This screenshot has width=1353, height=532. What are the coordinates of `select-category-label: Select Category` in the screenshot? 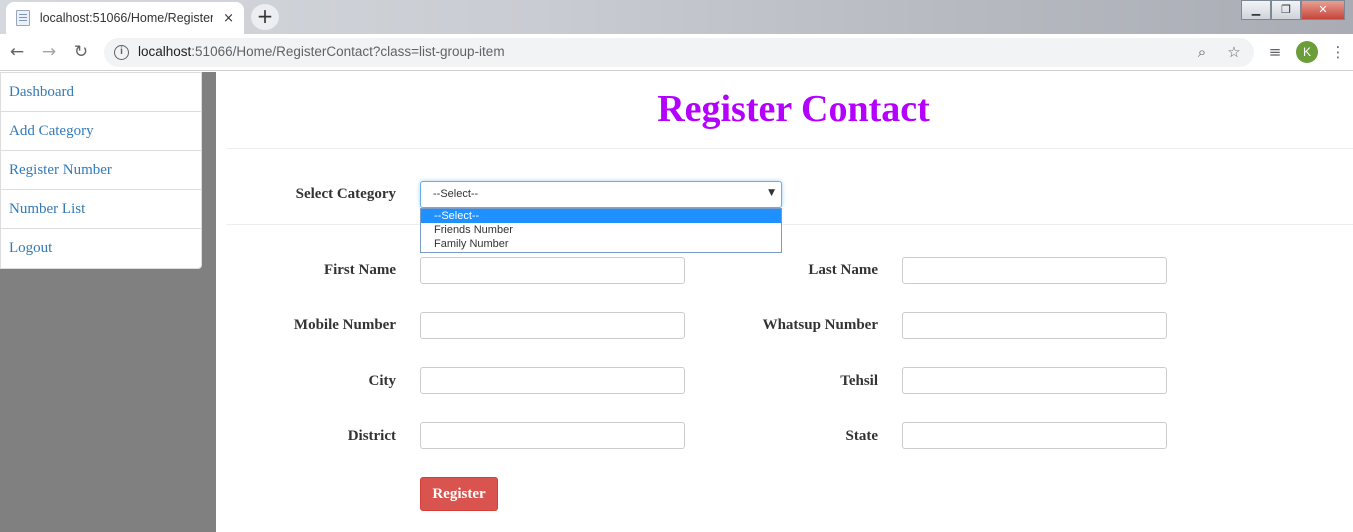 It's located at (345, 194).